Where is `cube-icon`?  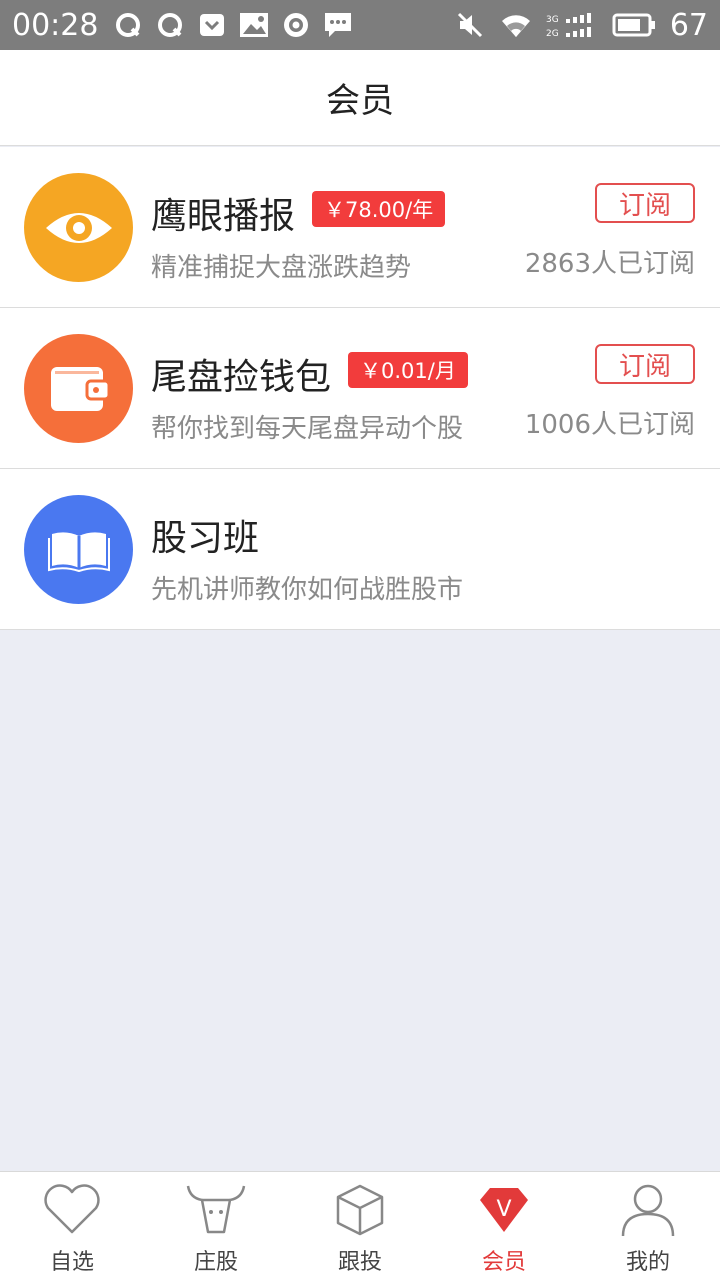
cube-icon is located at coordinates (360, 1210).